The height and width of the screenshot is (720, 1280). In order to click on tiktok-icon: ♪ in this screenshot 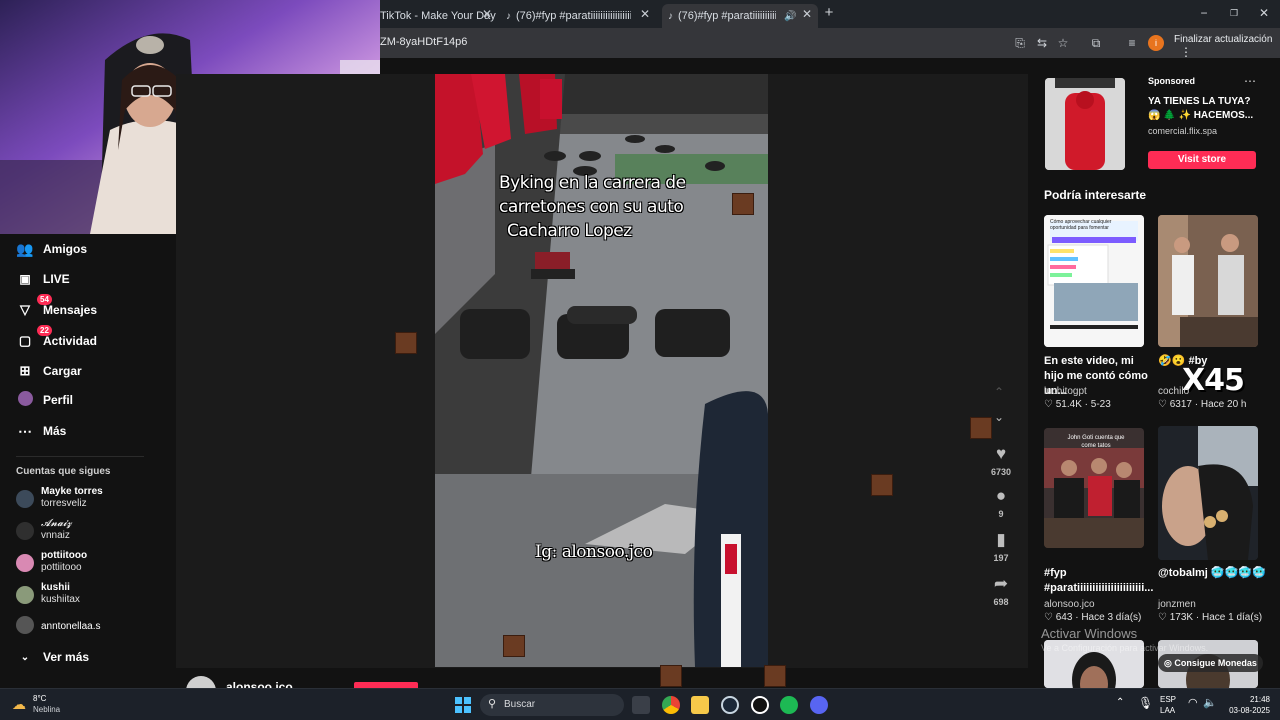, I will do `click(670, 16)`.